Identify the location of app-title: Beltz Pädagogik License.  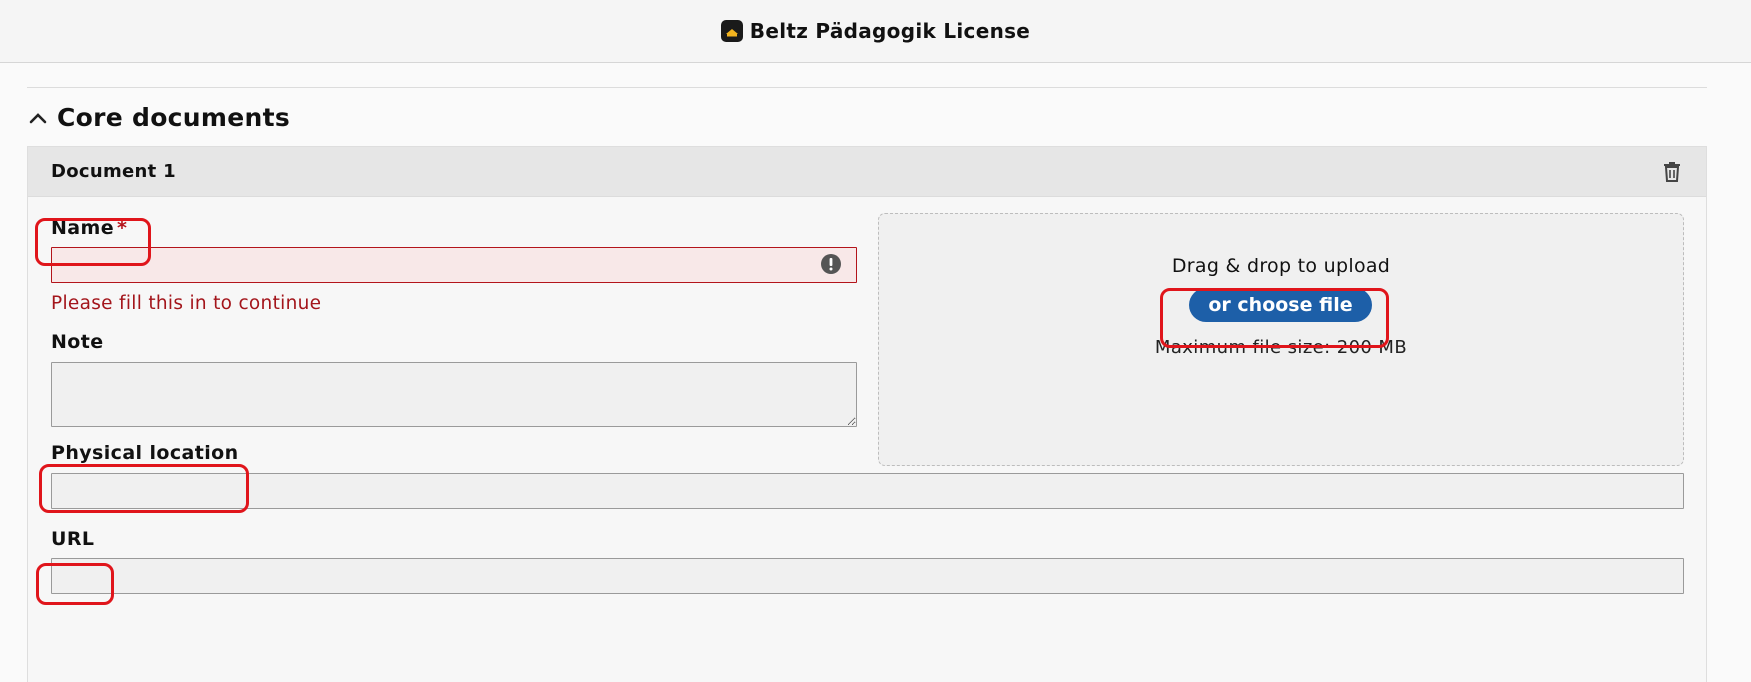
(875, 31).